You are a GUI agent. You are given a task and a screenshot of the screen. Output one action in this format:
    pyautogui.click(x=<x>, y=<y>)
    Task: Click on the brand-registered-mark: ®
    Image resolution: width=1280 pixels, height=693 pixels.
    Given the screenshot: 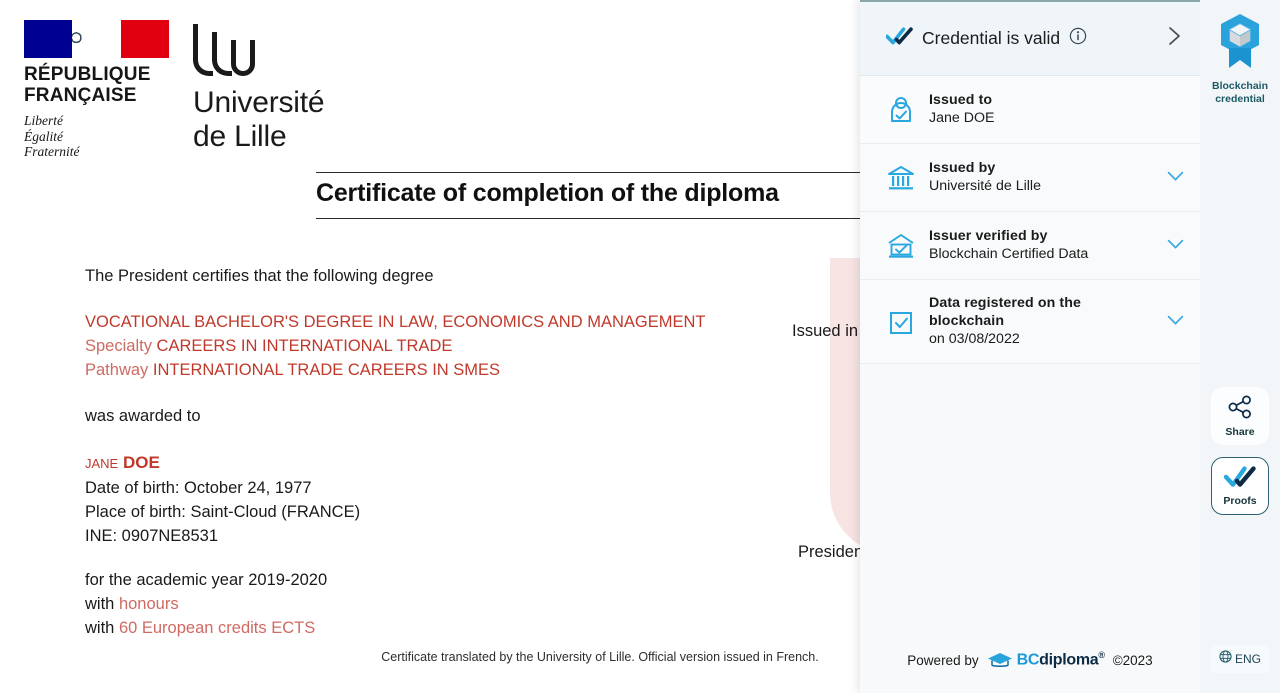 What is the action you would take?
    pyautogui.click(x=1101, y=655)
    